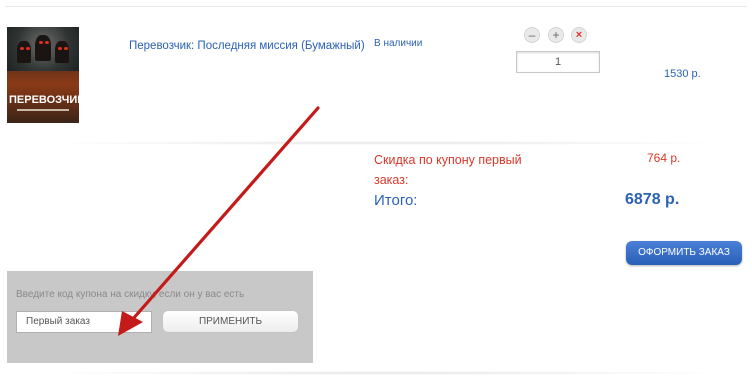 This screenshot has width=752, height=384. What do you see at coordinates (664, 158) in the screenshot?
I see `discount-value: 764 р.` at bounding box center [664, 158].